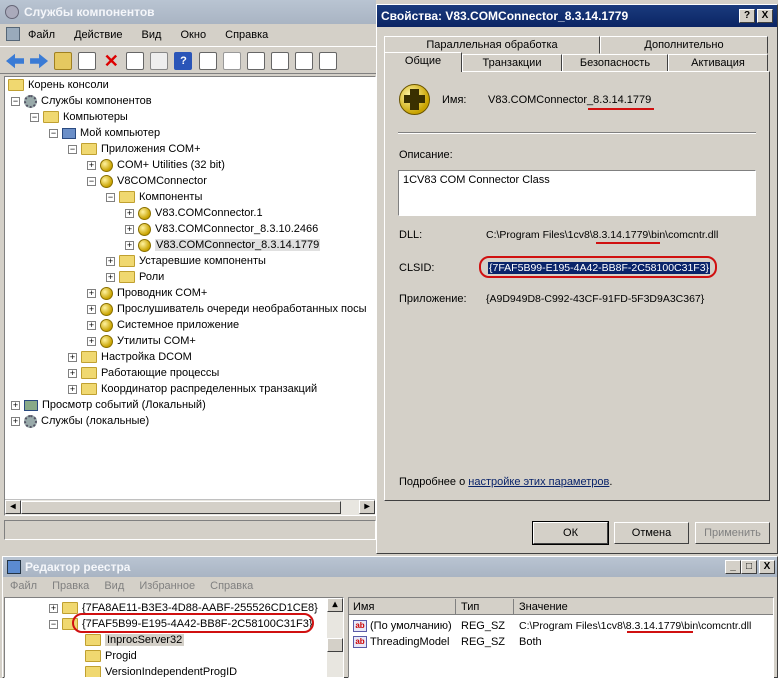  Describe the element at coordinates (147, 181) in the screenshot. I see `tree-item-v8comconnector: − V8COMConnector` at that location.